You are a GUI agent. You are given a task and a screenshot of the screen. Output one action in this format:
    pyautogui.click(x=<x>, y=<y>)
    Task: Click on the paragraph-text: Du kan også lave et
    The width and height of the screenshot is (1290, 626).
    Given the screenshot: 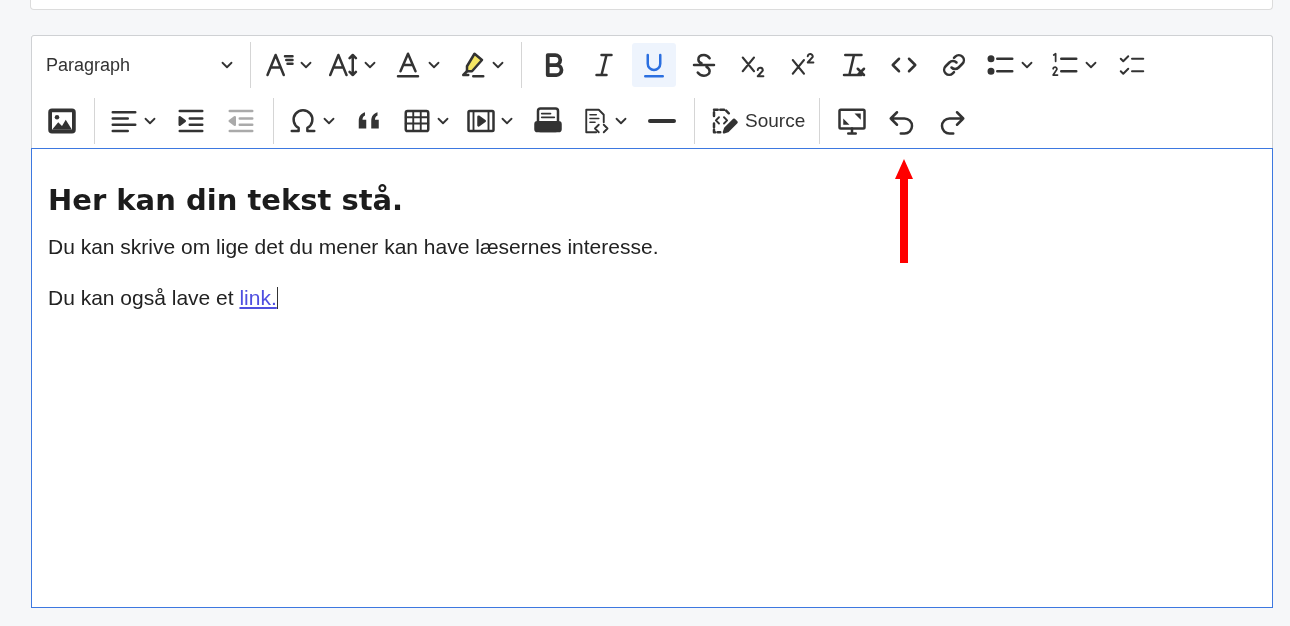 What is the action you would take?
    pyautogui.click(x=141, y=297)
    